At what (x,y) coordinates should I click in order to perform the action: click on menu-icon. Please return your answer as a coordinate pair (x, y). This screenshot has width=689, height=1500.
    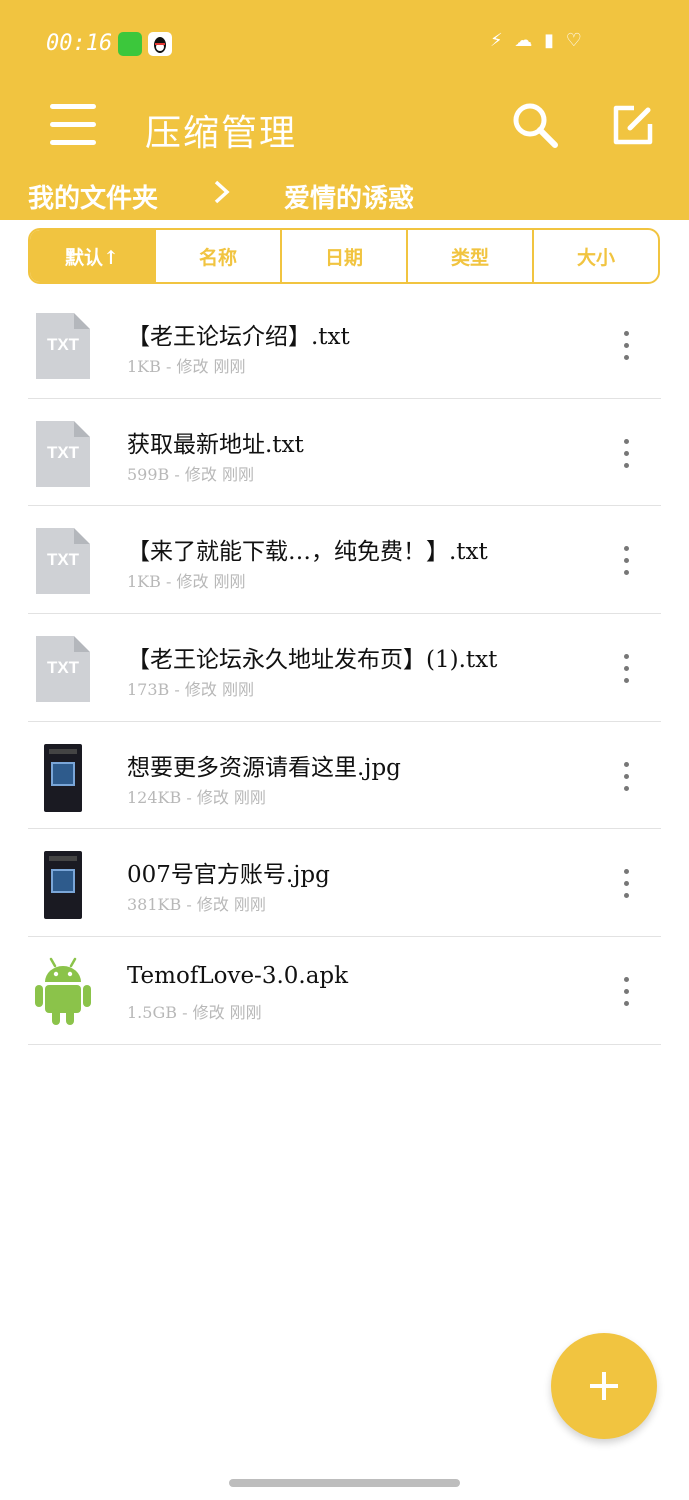
    Looking at the image, I should click on (73, 106).